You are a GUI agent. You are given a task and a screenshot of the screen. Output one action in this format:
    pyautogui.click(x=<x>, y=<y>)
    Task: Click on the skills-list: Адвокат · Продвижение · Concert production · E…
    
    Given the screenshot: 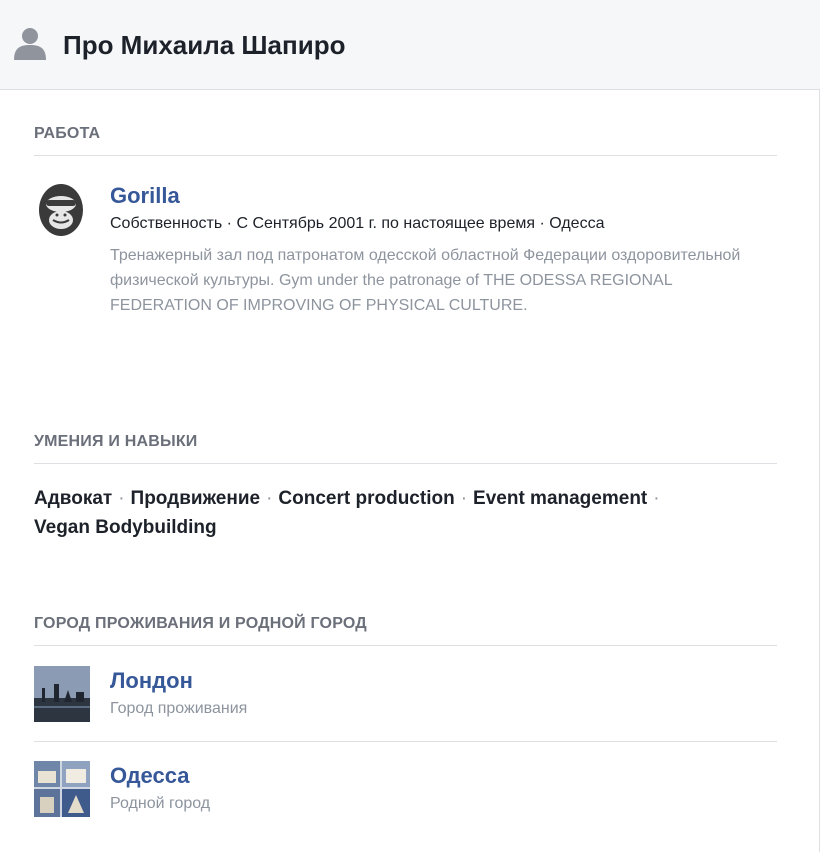 What is the action you would take?
    pyautogui.click(x=414, y=513)
    